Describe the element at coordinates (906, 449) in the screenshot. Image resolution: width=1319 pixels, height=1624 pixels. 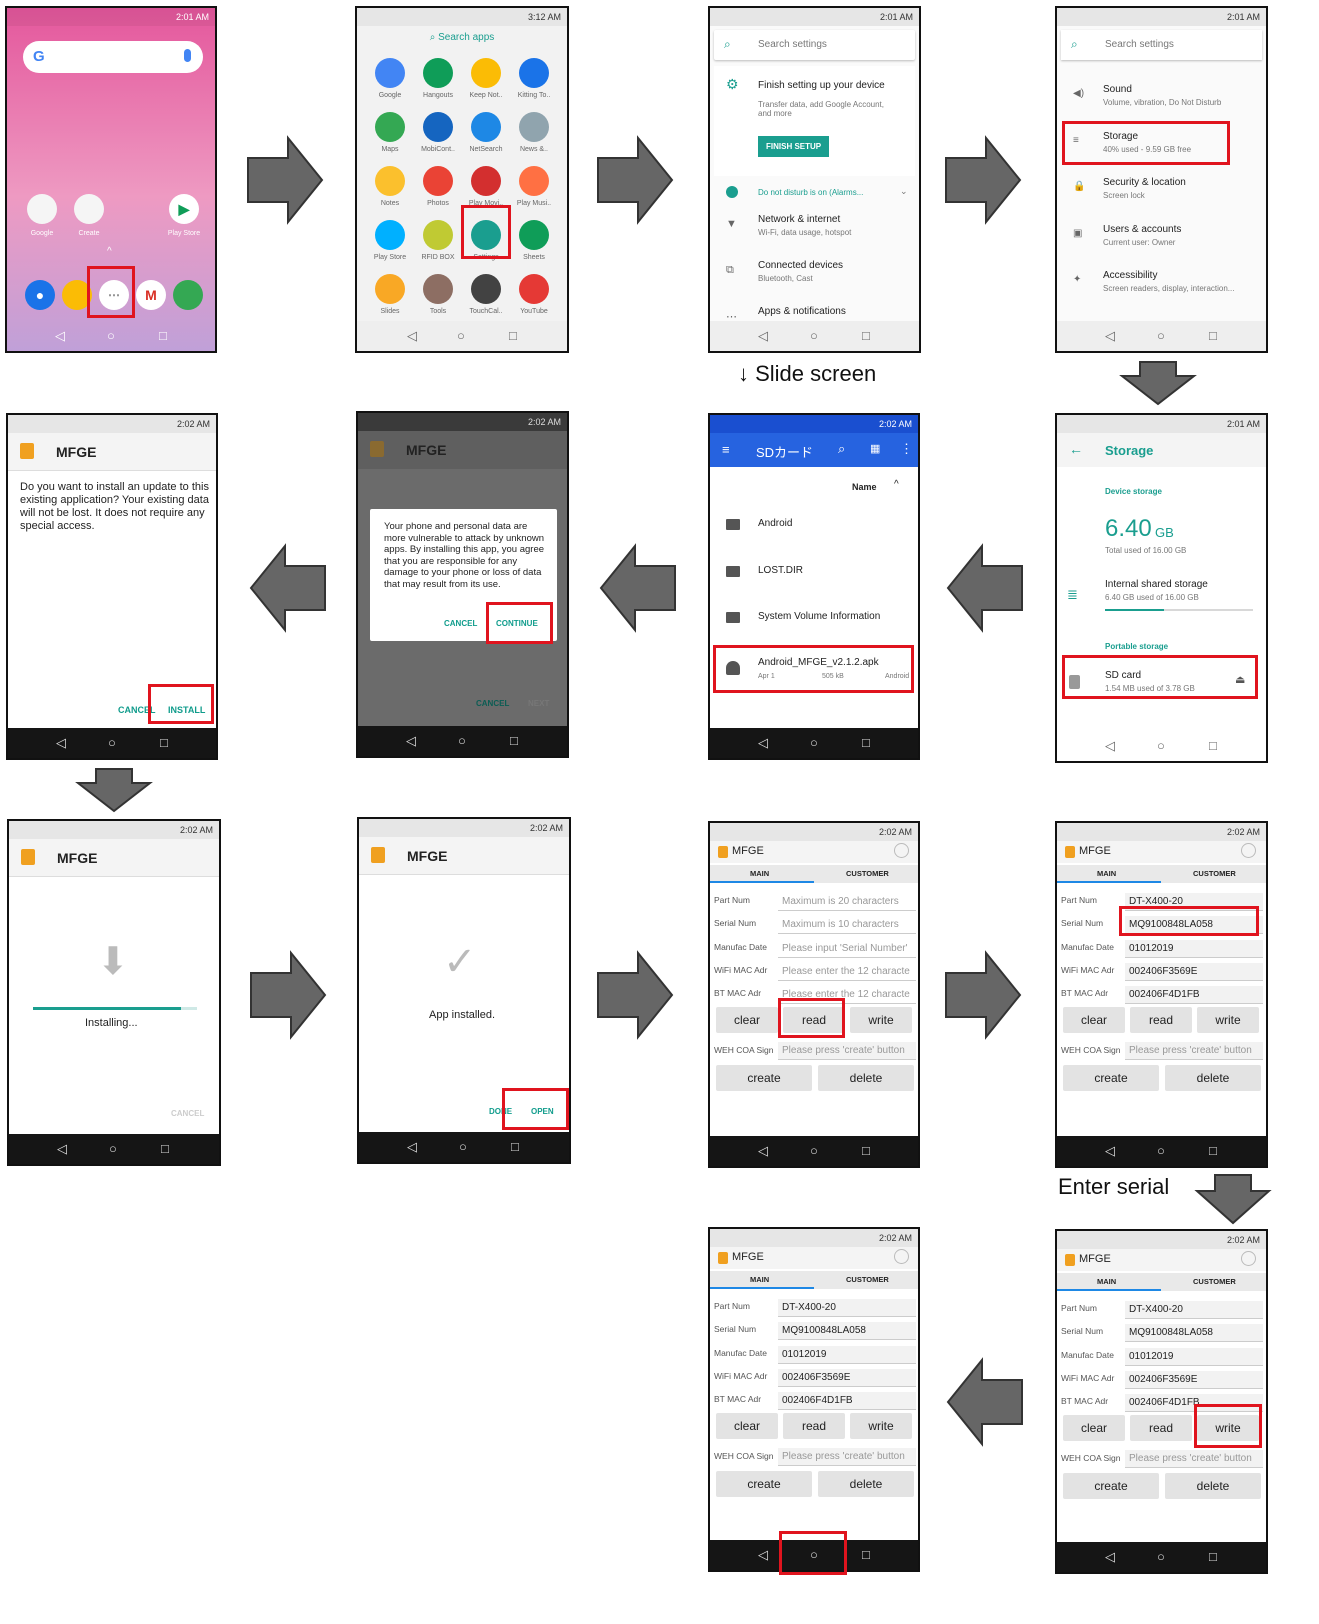
I see `more-icon: ⋮` at that location.